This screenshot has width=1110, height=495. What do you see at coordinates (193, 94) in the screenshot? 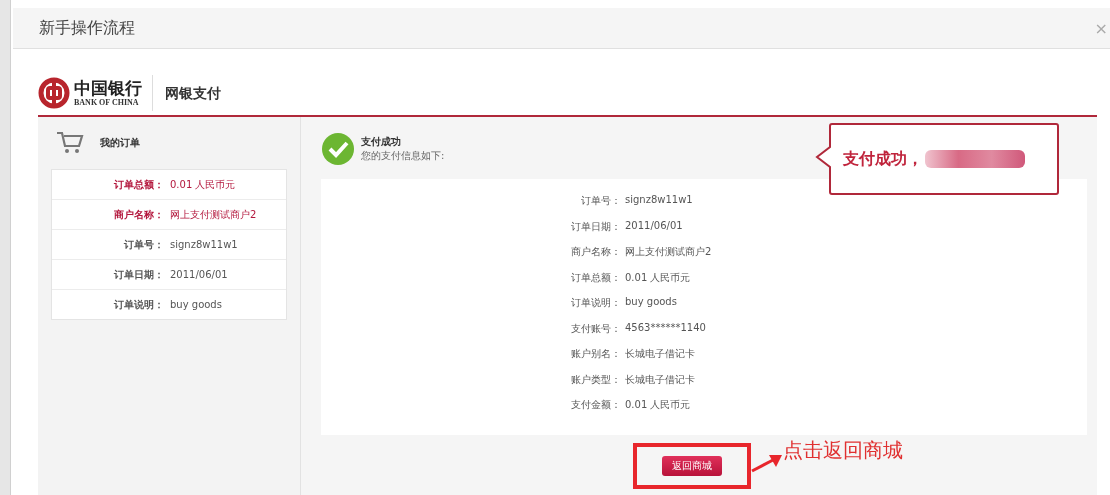
I see `service-title: 网银支付` at bounding box center [193, 94].